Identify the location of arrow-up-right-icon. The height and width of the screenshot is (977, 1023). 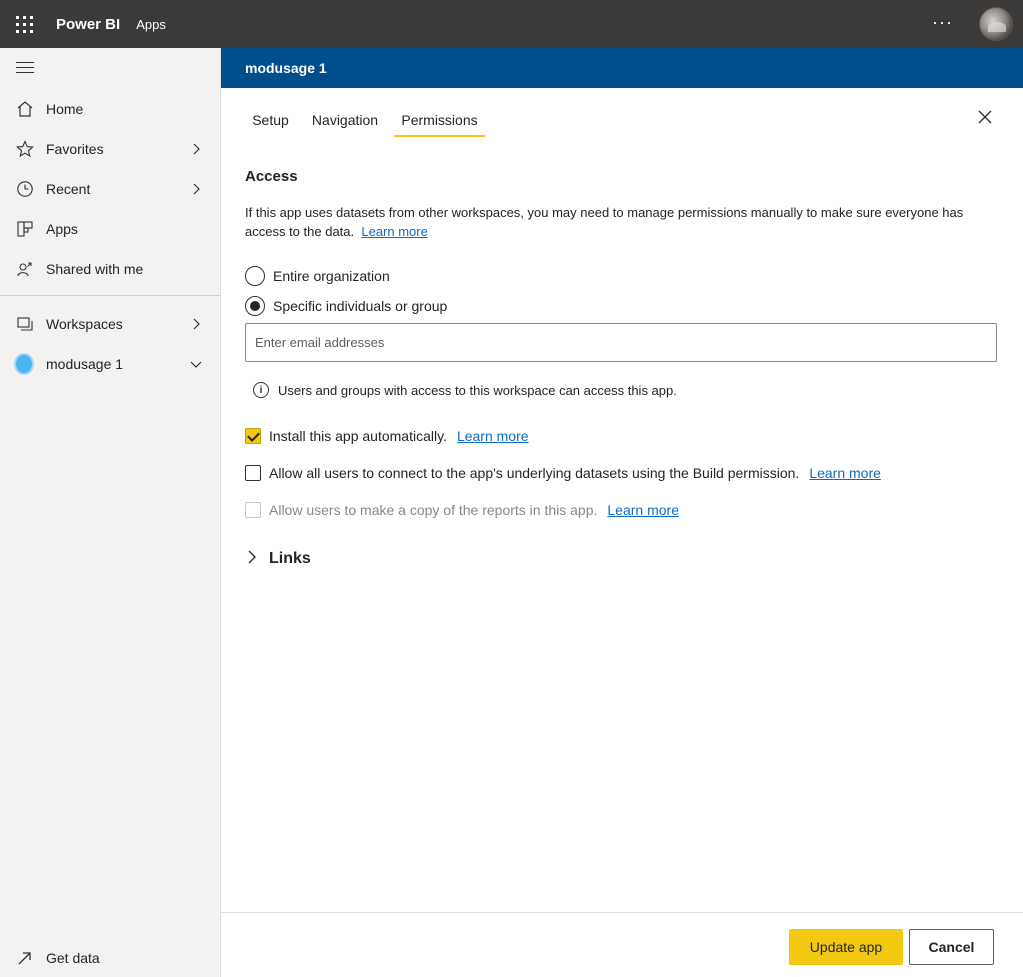
(25, 958).